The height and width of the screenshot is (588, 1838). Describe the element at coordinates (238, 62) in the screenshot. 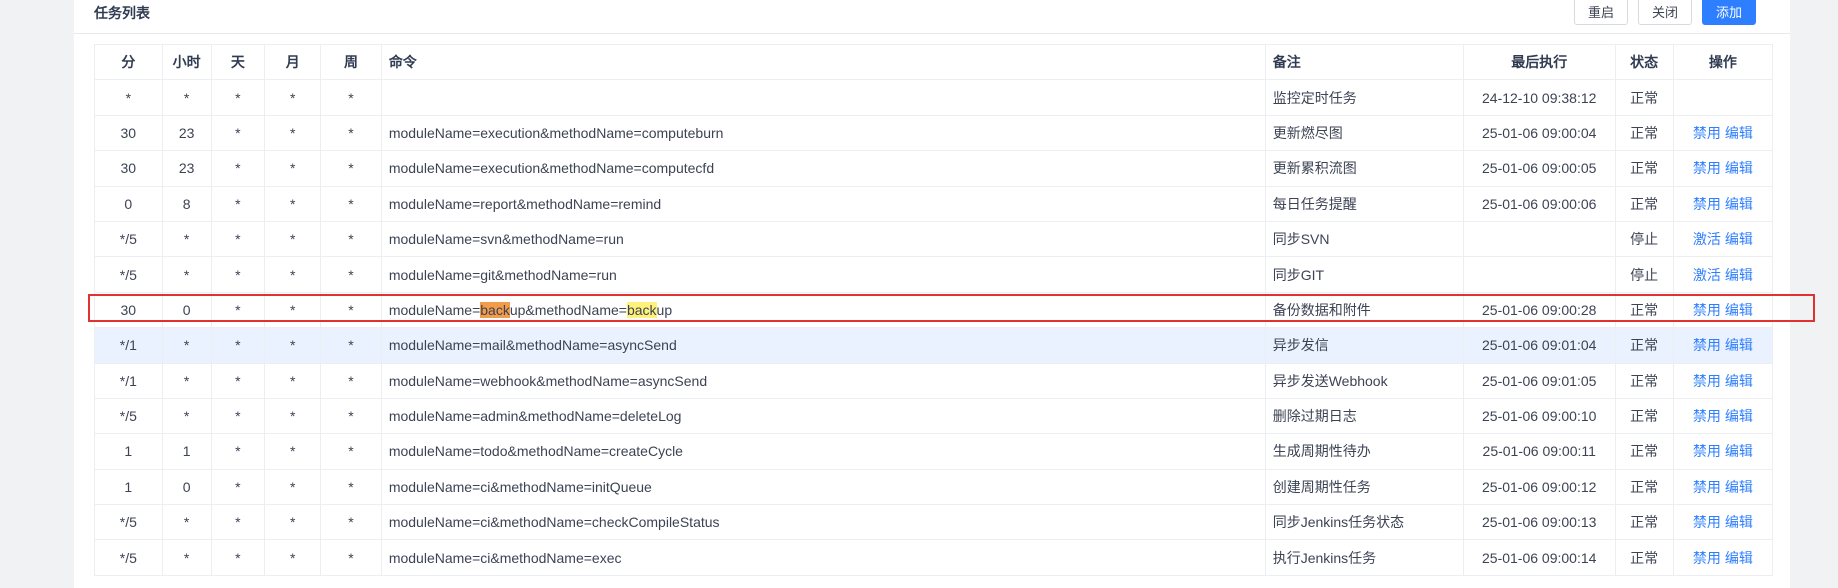

I see `col-header-day: 天` at that location.